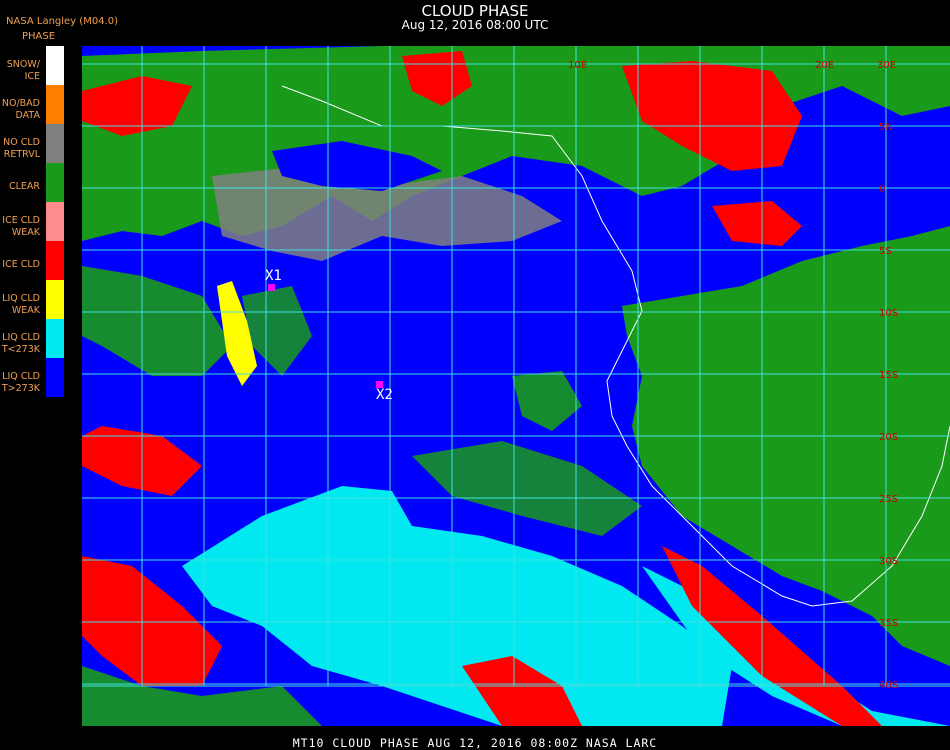  What do you see at coordinates (23, 70) in the screenshot?
I see `legend-label-snow-ice: SNOW/ ICE` at bounding box center [23, 70].